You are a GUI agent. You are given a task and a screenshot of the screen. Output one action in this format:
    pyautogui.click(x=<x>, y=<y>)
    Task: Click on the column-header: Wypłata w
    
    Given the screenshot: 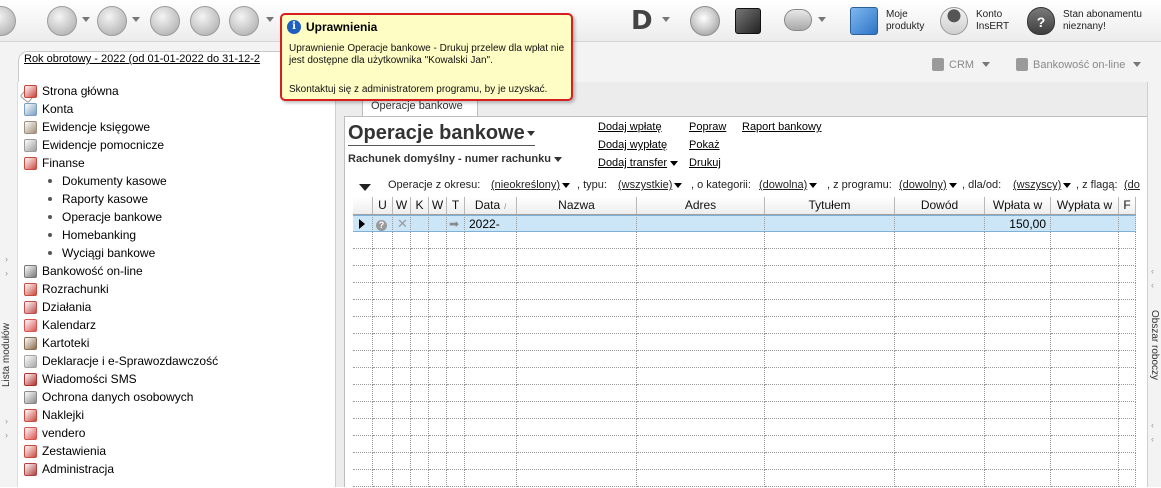 What is the action you would take?
    pyautogui.click(x=1085, y=206)
    